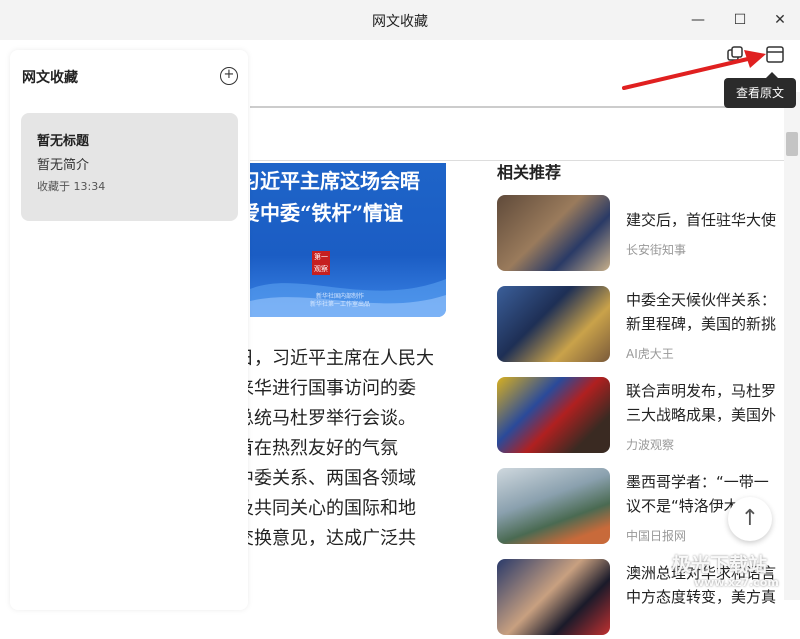  What do you see at coordinates (750, 519) in the screenshot?
I see `arrow-up-icon: ↑` at bounding box center [750, 519].